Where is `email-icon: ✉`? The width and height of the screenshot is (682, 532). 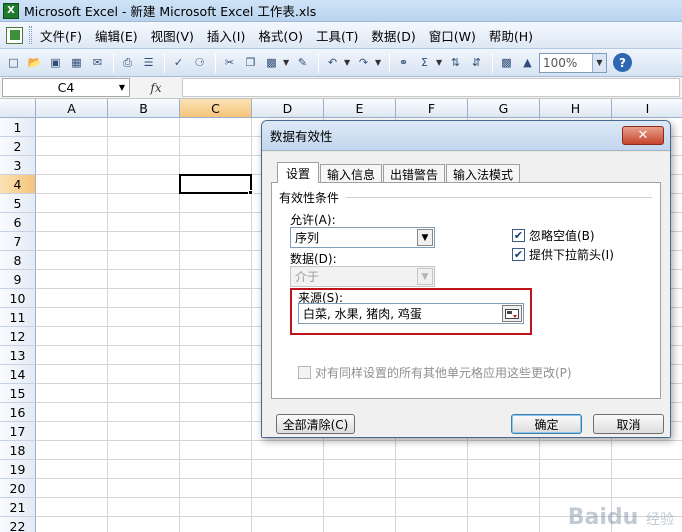
email-icon: ✉ is located at coordinates (97, 62).